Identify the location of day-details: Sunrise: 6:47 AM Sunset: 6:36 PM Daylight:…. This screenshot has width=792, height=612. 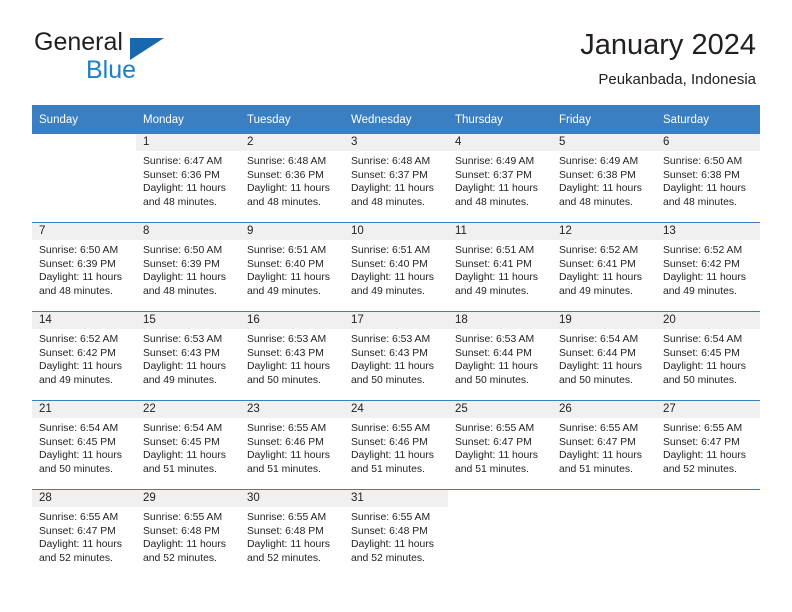
(188, 180).